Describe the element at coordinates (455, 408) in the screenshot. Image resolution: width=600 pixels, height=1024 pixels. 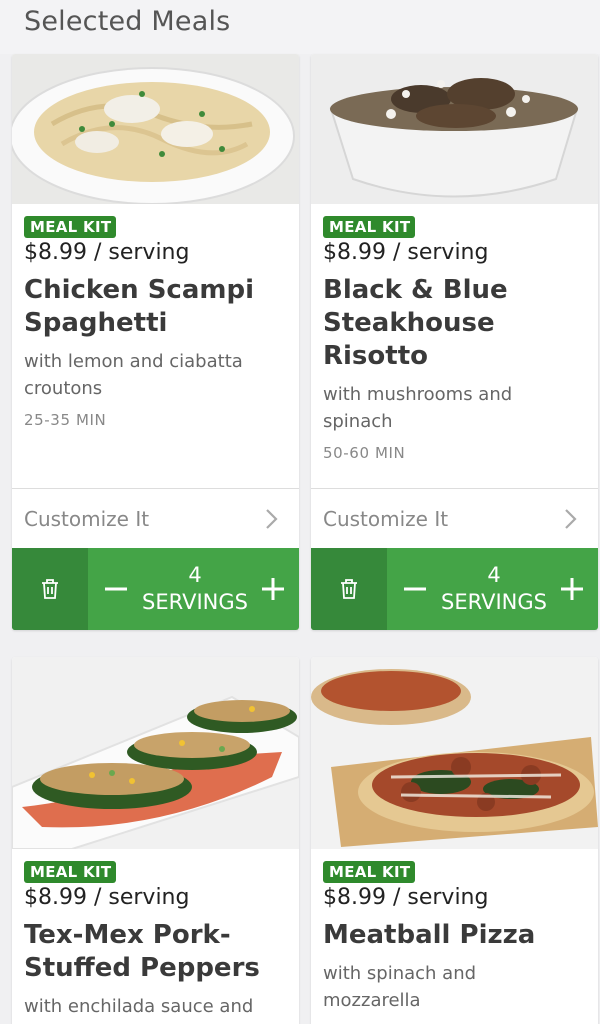
I see `meal-subtitle: with mushrooms and spinach` at that location.